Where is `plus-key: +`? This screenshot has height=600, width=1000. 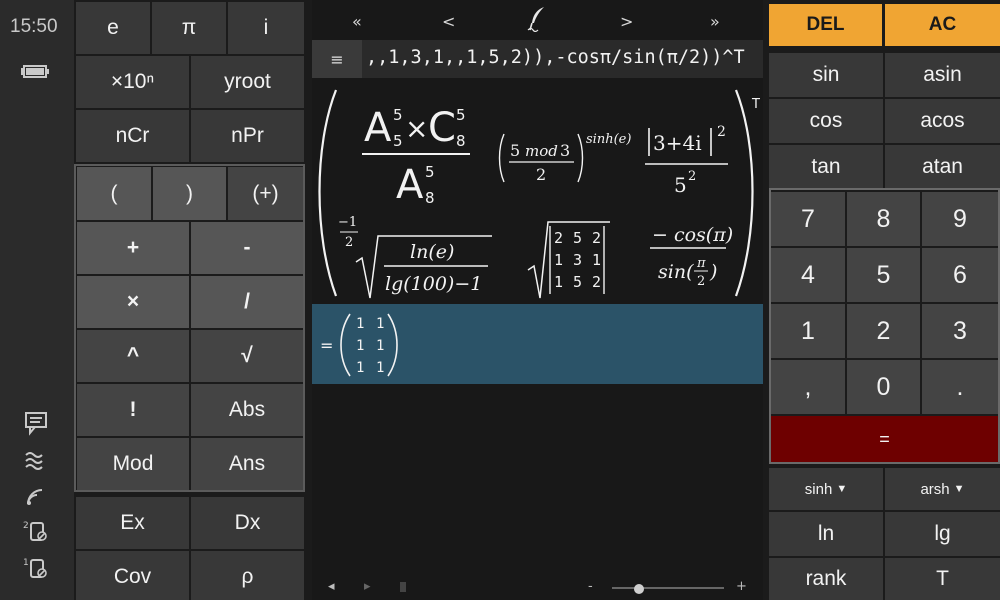 plus-key: + is located at coordinates (133, 248).